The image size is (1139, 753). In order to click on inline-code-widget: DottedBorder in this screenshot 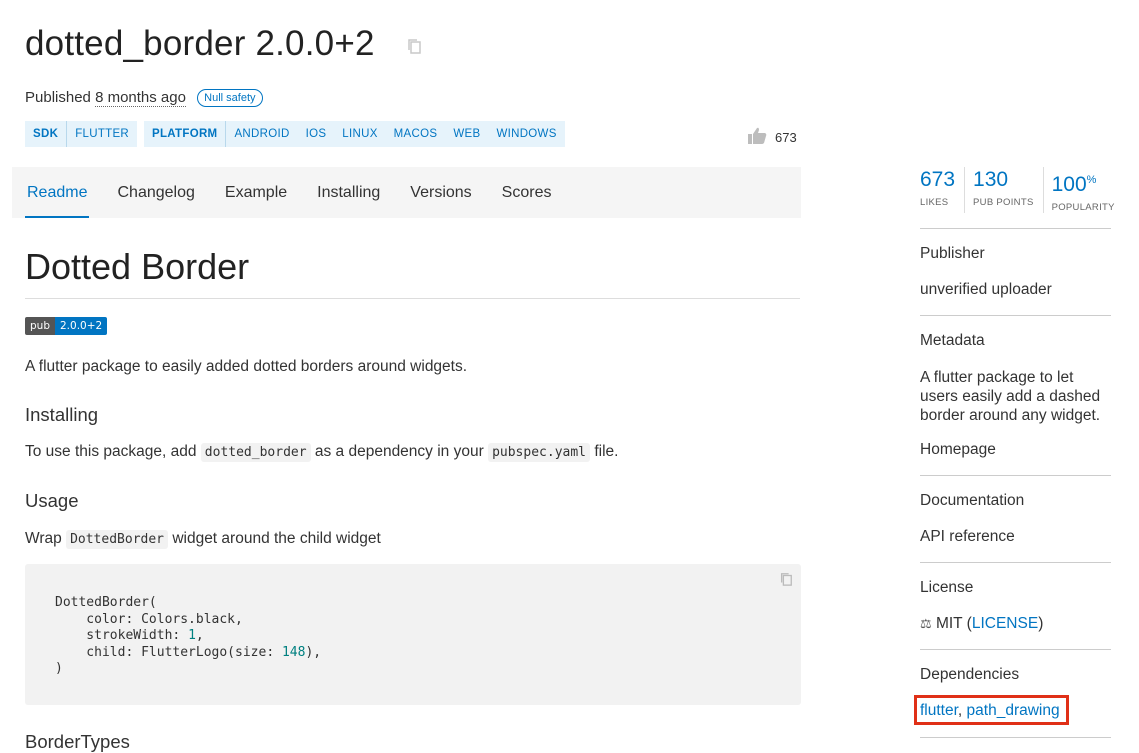, I will do `click(117, 539)`.